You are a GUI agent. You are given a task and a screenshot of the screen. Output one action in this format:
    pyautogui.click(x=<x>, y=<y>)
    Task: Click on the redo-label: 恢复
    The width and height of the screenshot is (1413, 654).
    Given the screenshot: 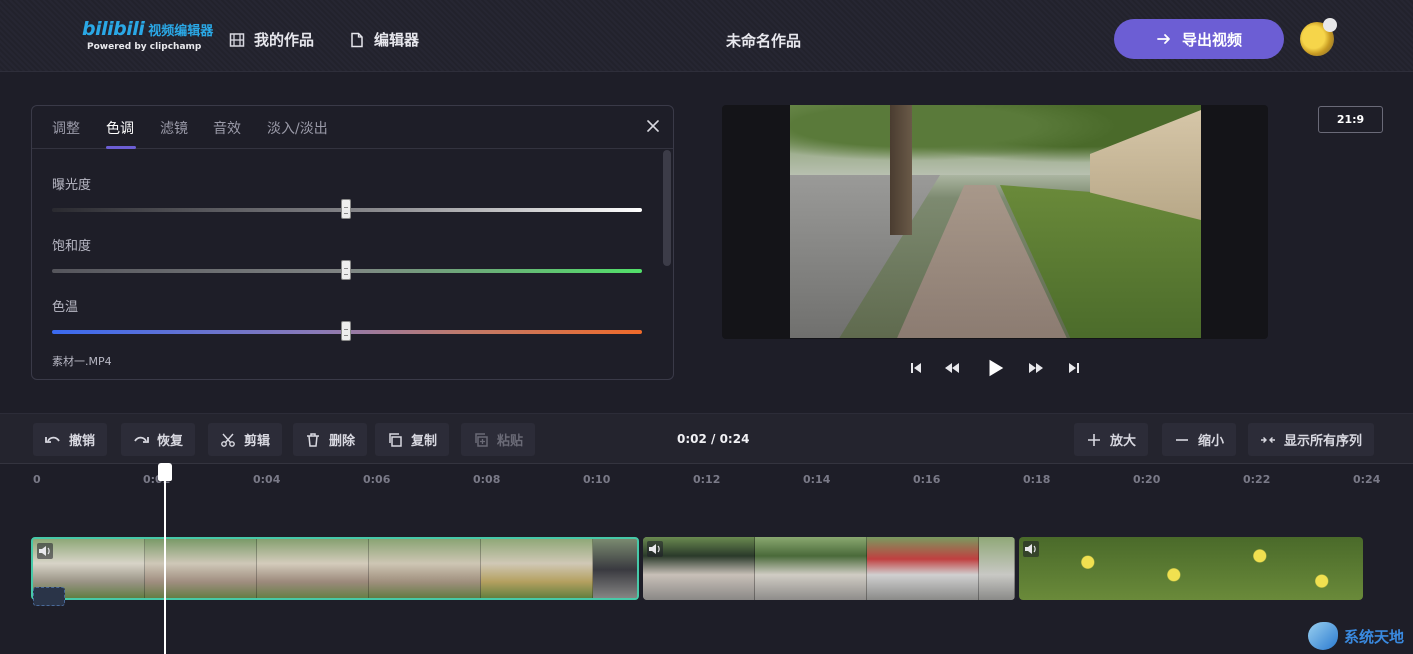 What is the action you would take?
    pyautogui.click(x=170, y=441)
    